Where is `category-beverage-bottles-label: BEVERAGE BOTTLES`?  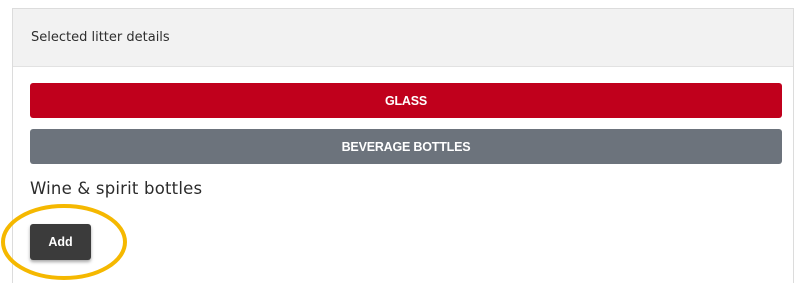
category-beverage-bottles-label: BEVERAGE BOTTLES is located at coordinates (406, 146).